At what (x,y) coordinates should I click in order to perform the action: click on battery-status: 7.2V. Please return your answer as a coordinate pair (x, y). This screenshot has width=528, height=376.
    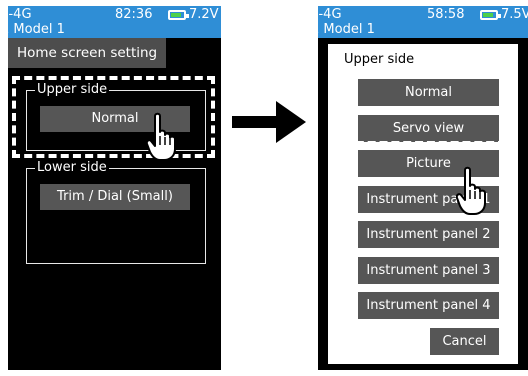
    Looking at the image, I should click on (193, 14).